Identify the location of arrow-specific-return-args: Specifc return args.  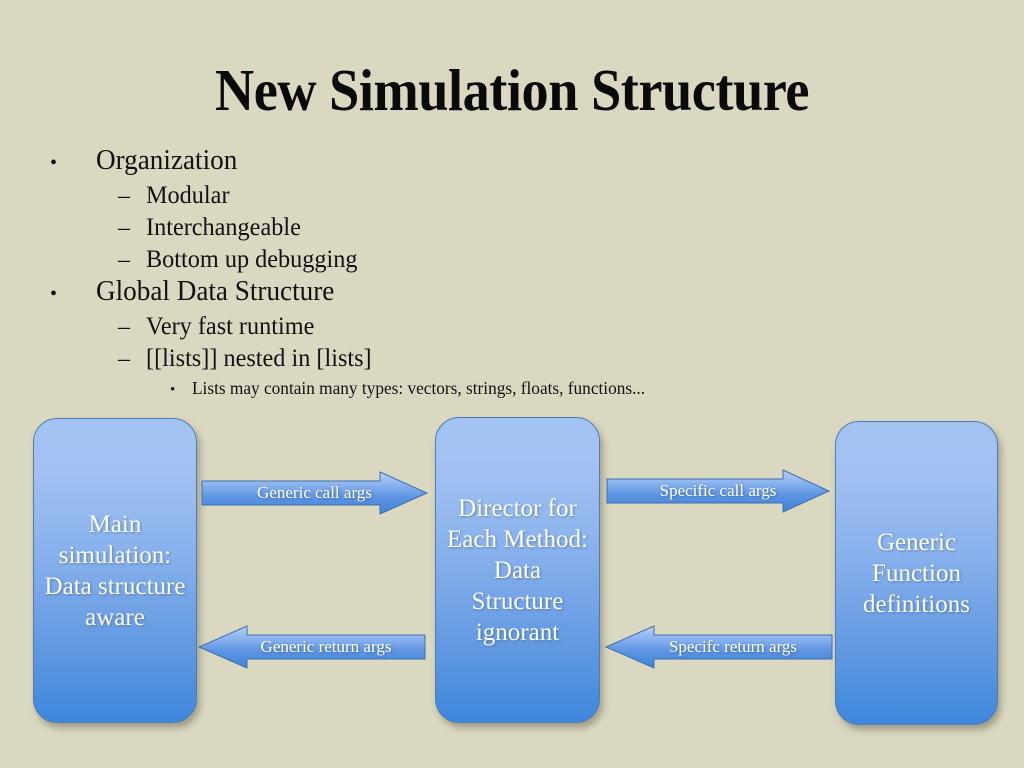
(718, 647).